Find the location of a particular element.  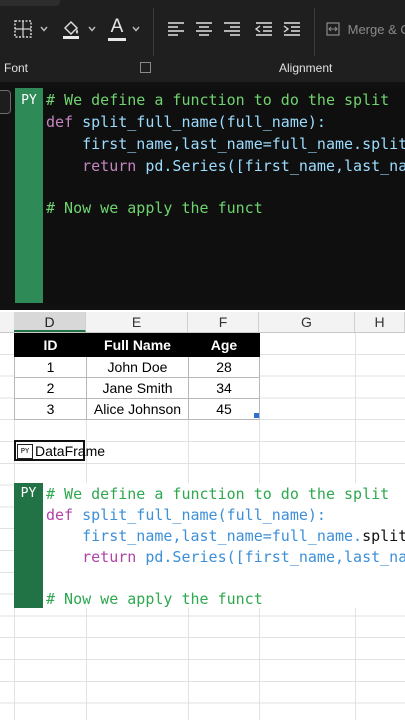

header-full-name: Full Name is located at coordinates (137, 345).